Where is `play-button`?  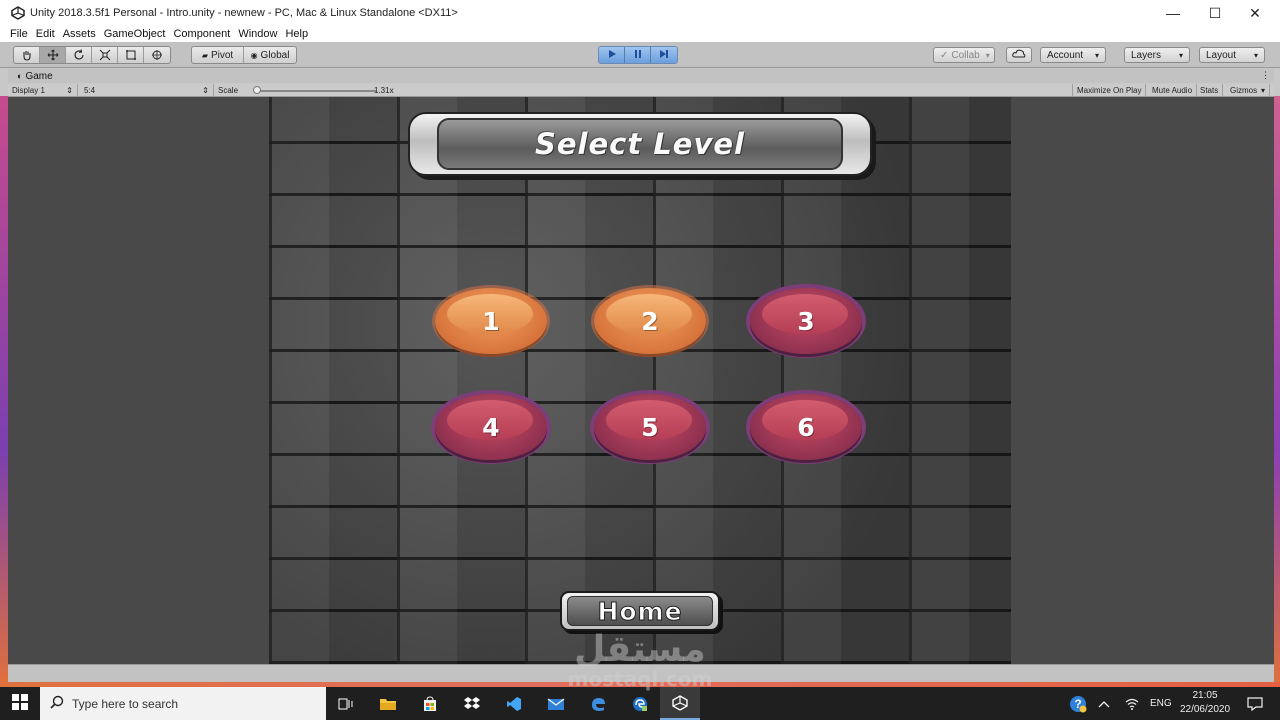
play-button is located at coordinates (612, 55).